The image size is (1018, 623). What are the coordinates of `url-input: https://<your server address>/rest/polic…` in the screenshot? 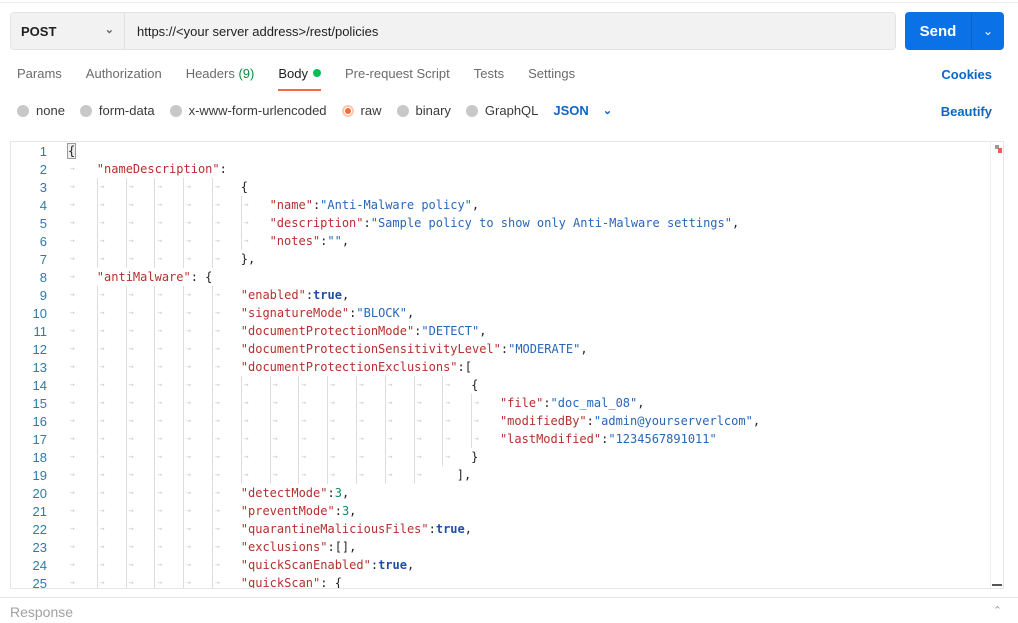 It's located at (251, 31).